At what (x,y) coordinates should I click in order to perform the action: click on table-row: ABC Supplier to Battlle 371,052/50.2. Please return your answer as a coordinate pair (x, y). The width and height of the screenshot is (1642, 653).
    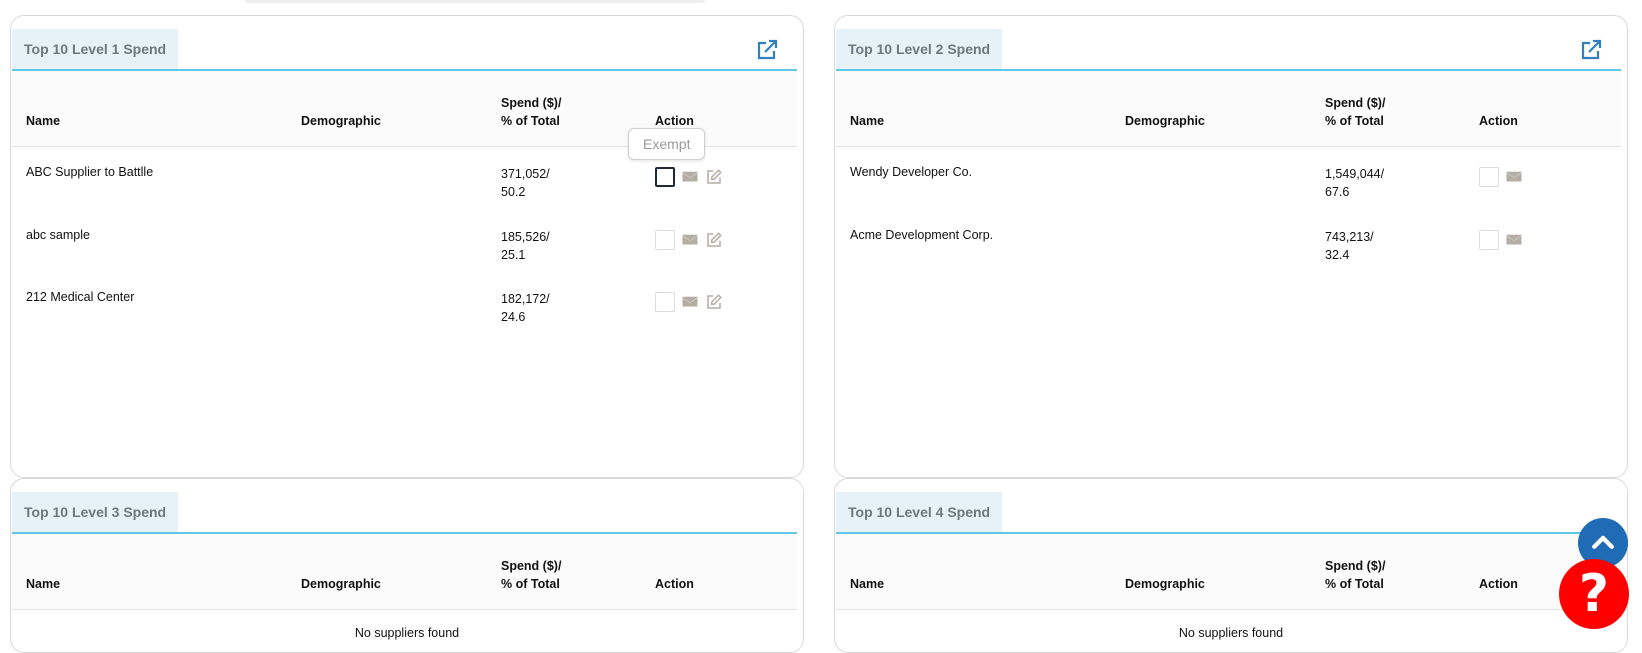
    Looking at the image, I should click on (404, 195).